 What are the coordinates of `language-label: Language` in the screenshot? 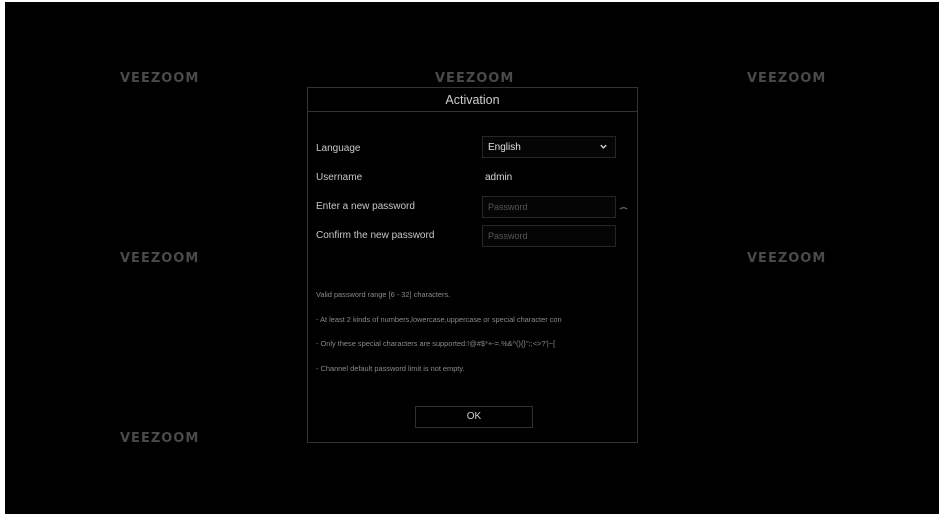 It's located at (338, 148).